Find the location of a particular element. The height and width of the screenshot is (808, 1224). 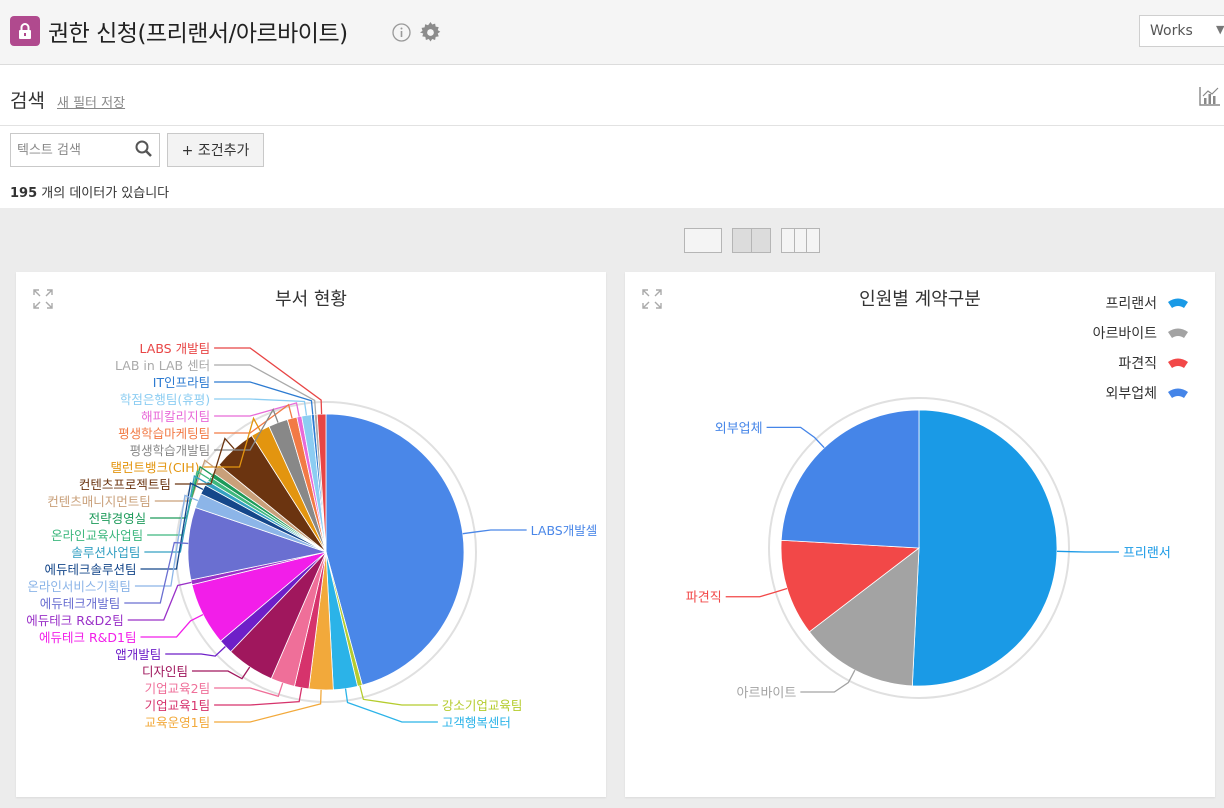

legend-label: 파견직 is located at coordinates (1137, 364).